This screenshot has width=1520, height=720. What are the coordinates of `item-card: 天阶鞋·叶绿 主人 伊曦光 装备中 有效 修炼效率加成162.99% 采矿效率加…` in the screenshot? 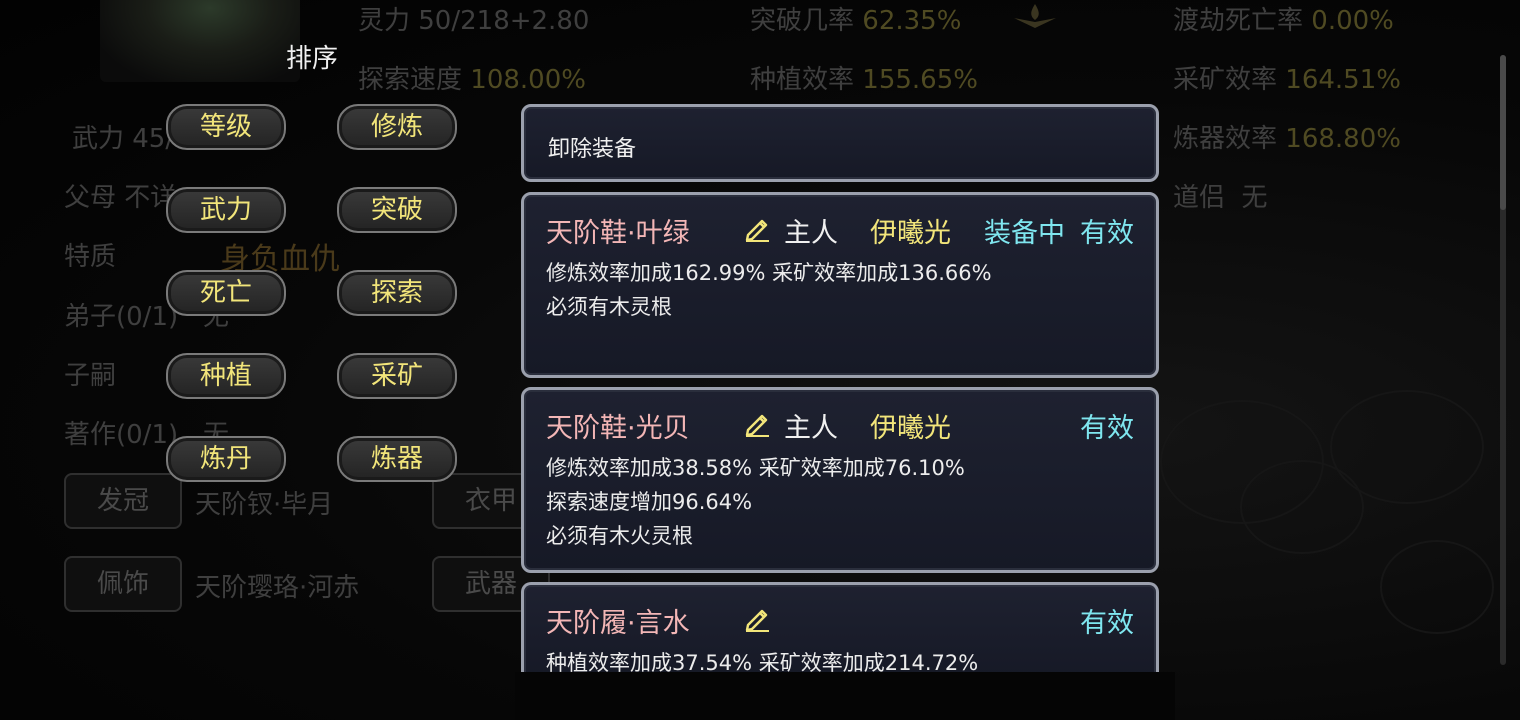 It's located at (840, 285).